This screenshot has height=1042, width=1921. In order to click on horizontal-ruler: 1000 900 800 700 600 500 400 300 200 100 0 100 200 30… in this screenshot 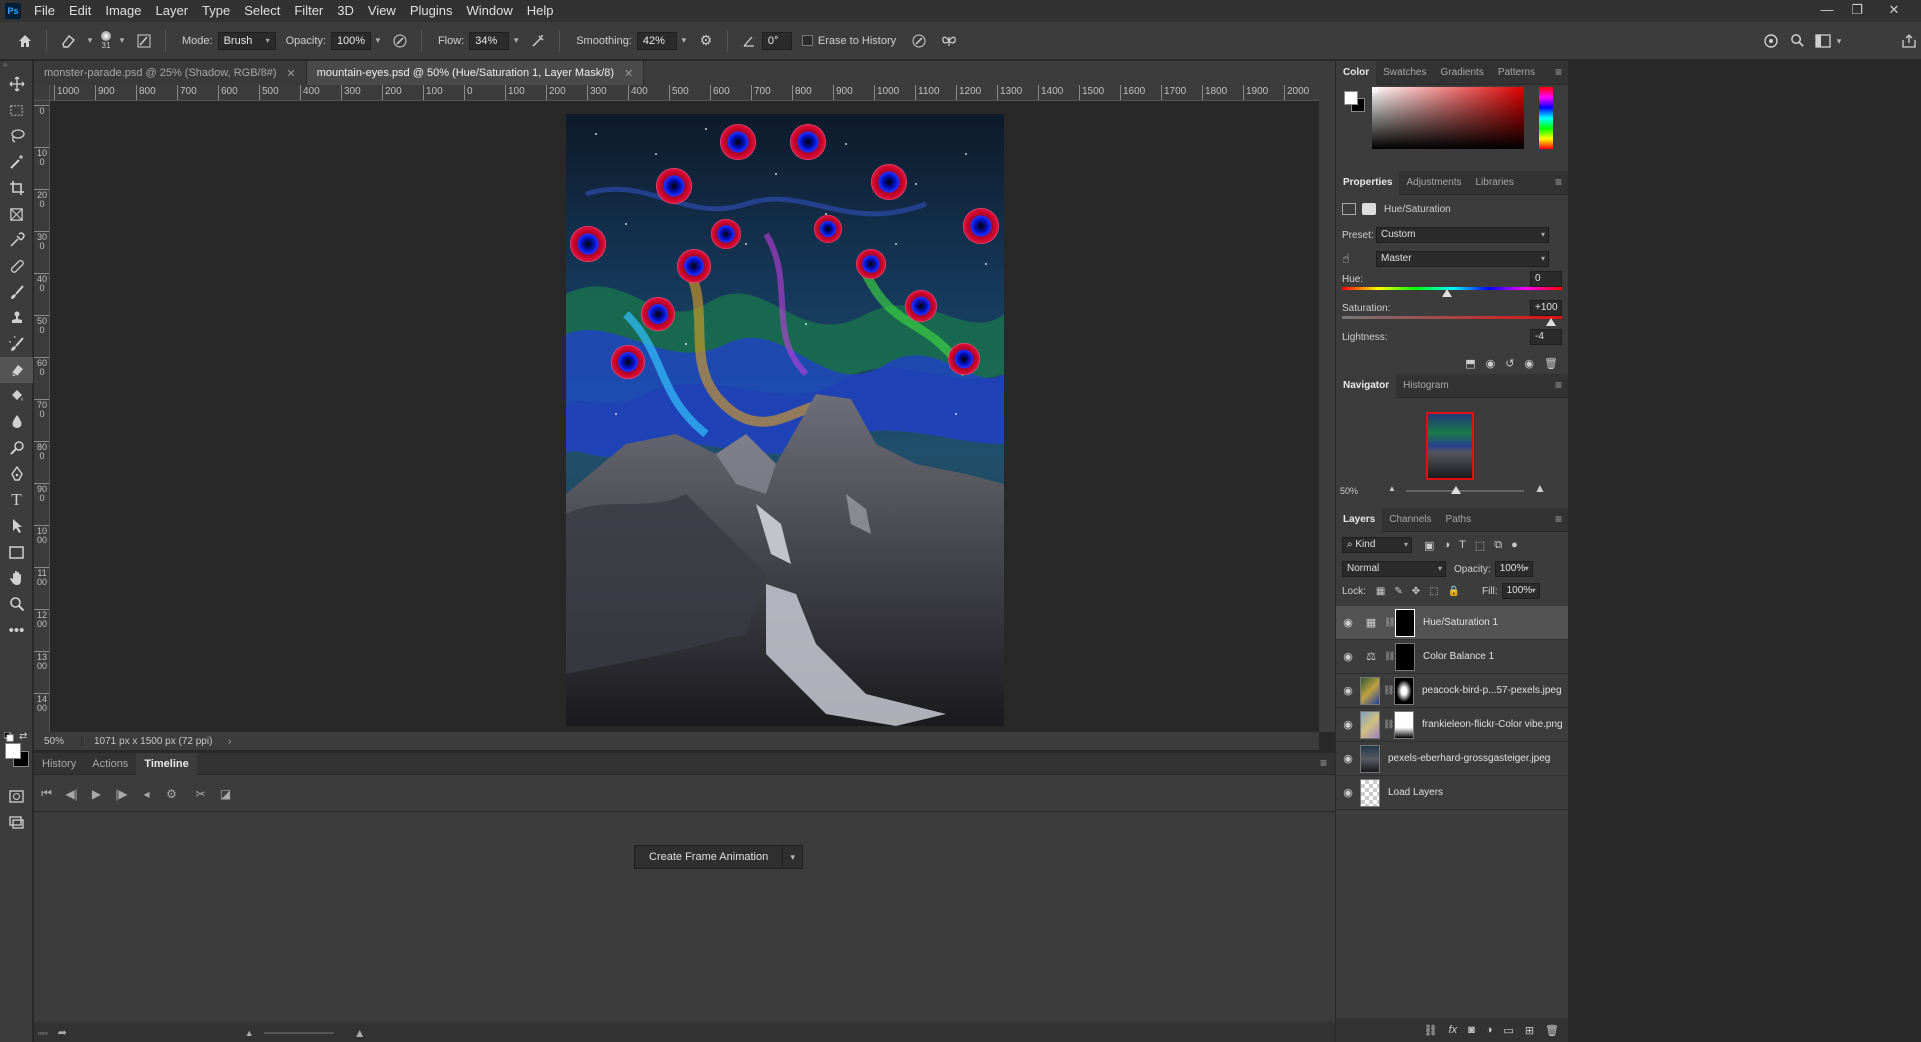, I will do `click(676, 93)`.